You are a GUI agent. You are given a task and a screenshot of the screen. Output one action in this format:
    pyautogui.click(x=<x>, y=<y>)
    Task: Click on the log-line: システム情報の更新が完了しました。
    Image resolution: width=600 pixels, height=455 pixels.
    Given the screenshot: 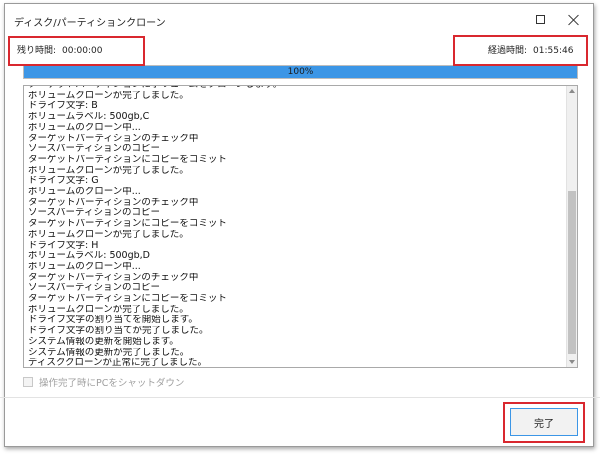 What is the action you would take?
    pyautogui.click(x=109, y=352)
    